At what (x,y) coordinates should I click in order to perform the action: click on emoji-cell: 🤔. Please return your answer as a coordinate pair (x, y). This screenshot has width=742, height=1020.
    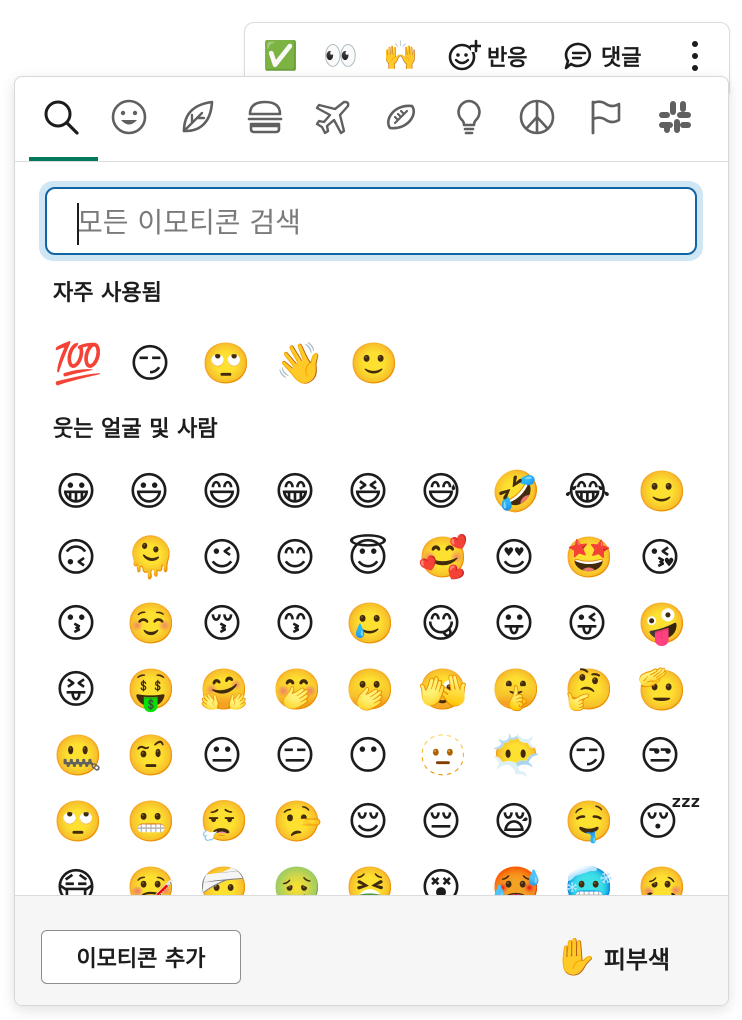
    Looking at the image, I should click on (600, 690).